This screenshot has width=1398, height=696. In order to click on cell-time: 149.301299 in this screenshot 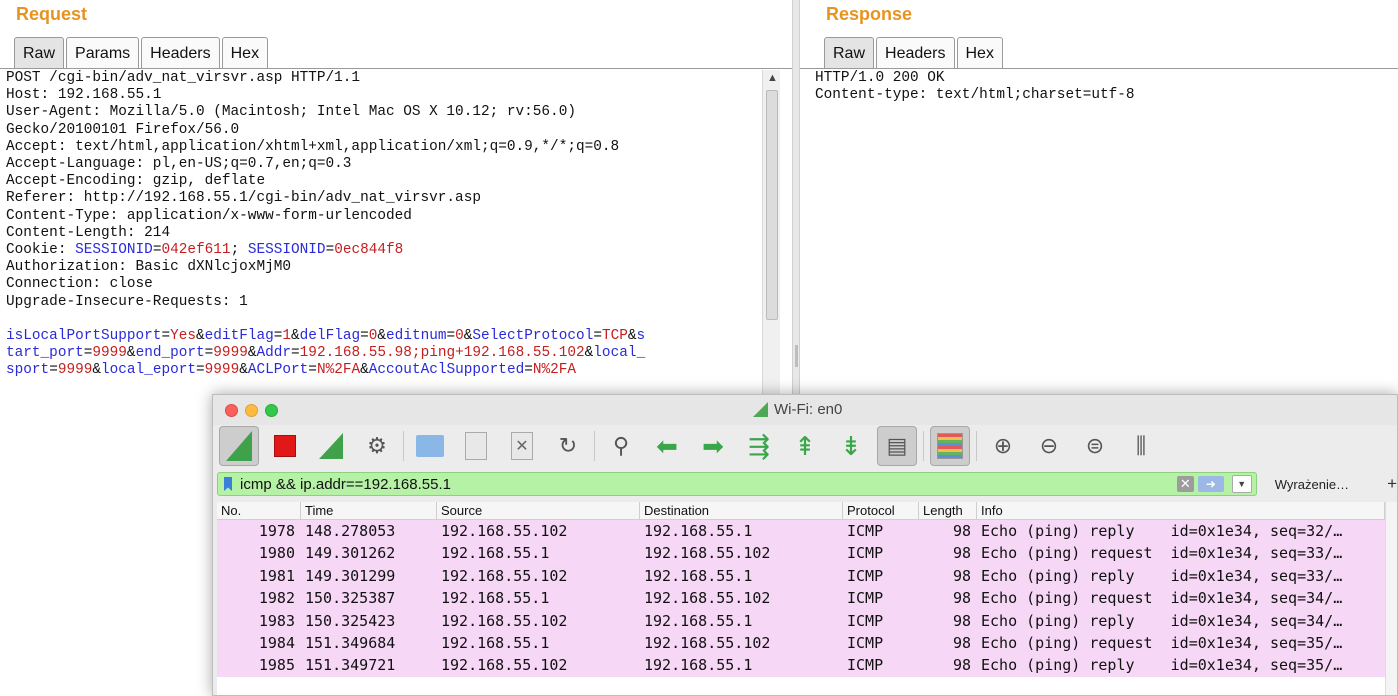, I will do `click(350, 575)`.